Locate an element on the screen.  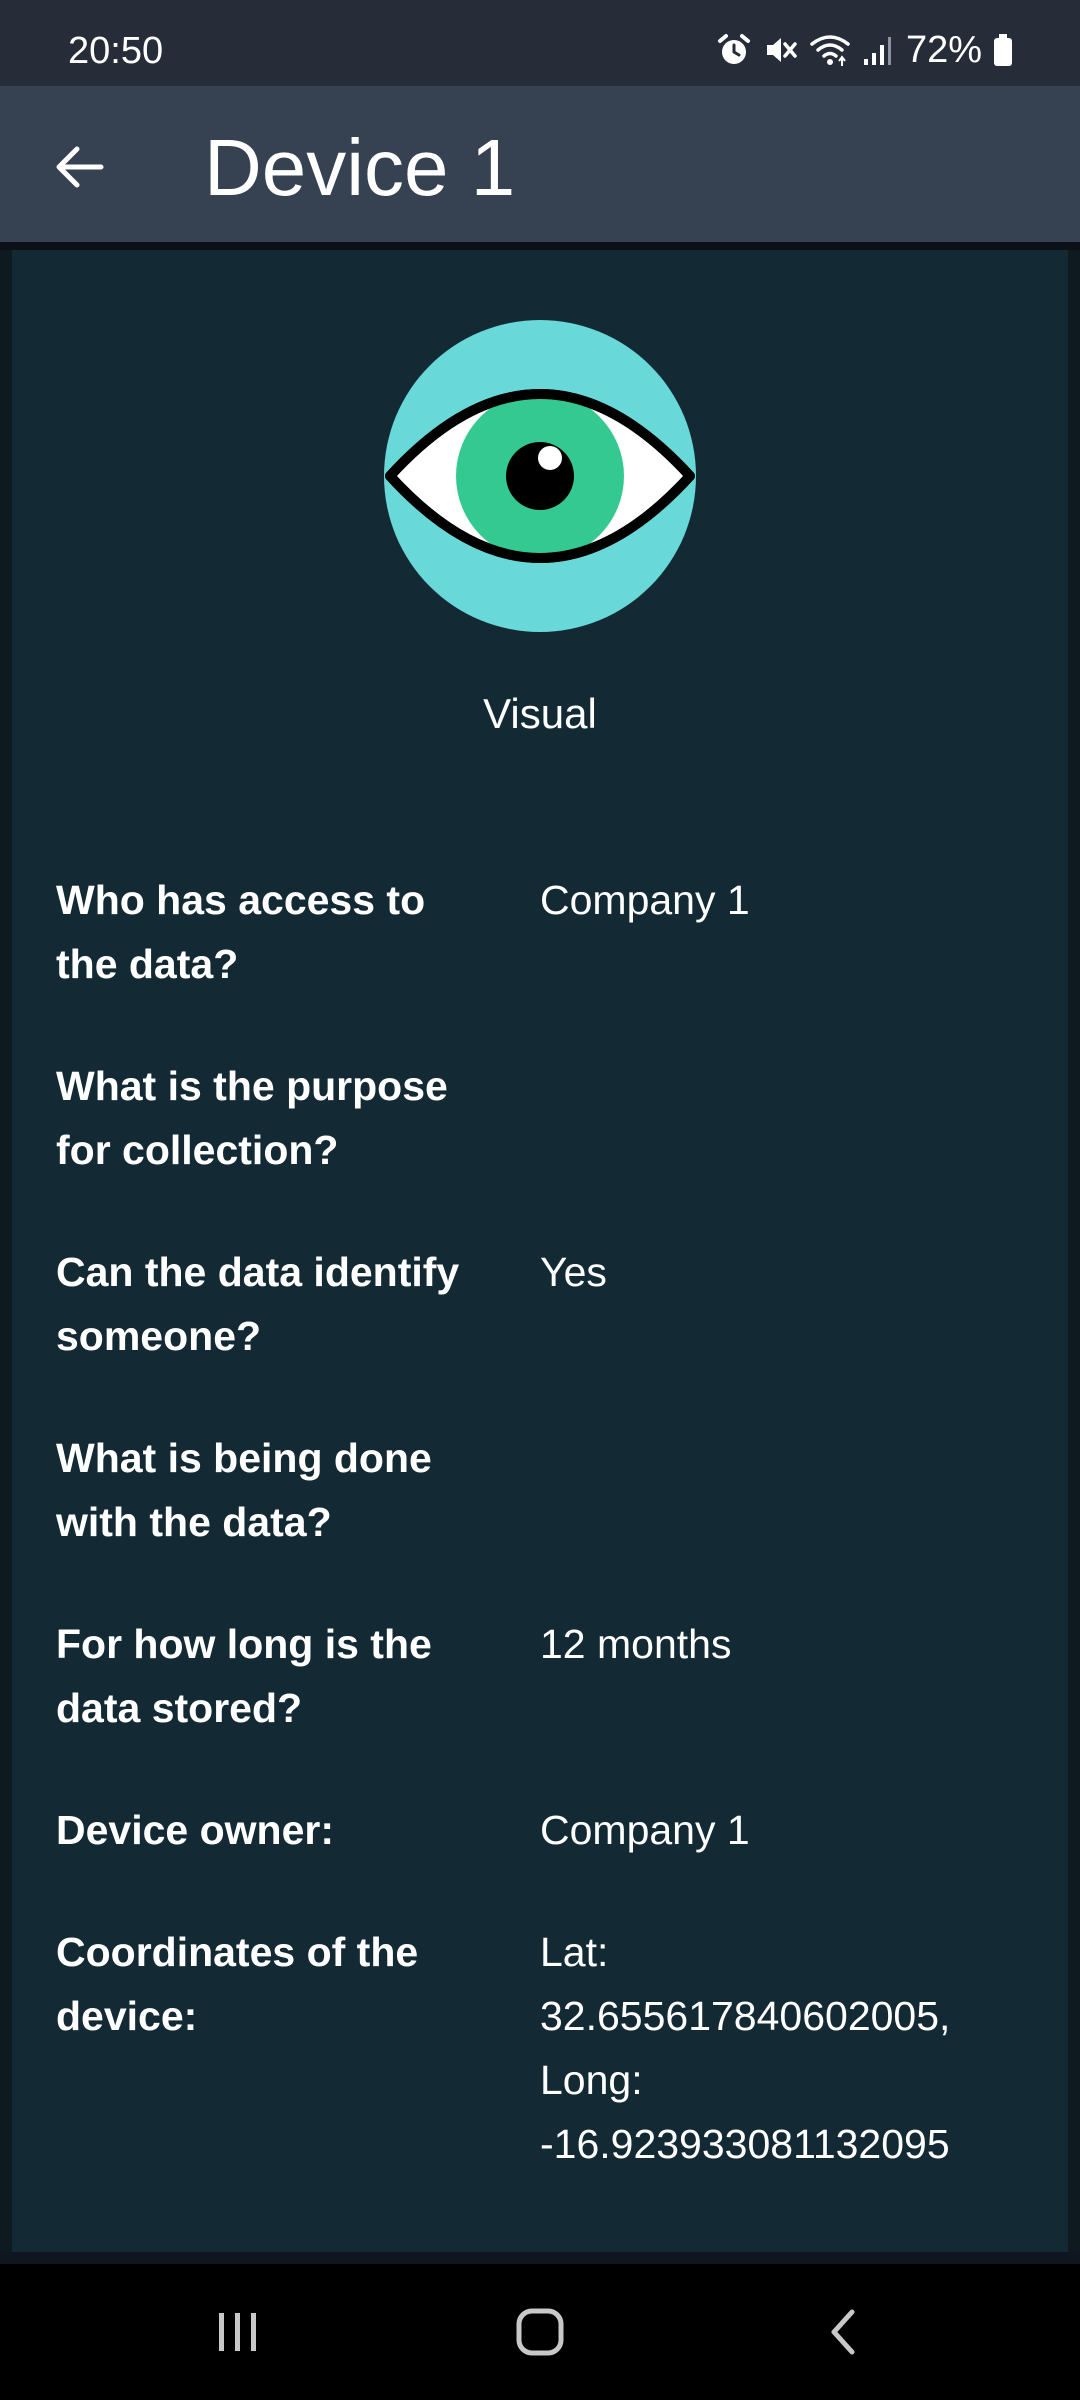
recents-icon is located at coordinates (237, 2332).